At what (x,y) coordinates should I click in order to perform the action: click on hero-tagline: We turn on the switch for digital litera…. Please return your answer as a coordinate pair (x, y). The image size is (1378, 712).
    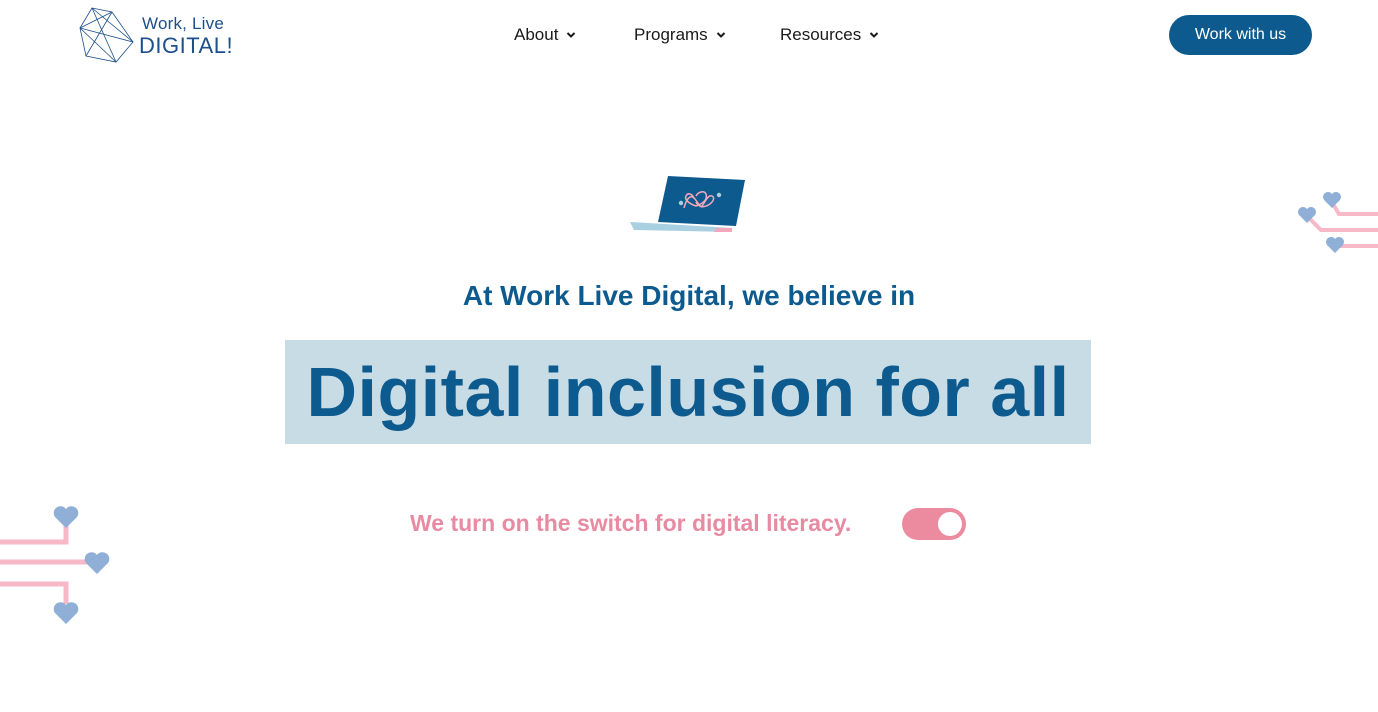
    Looking at the image, I should click on (631, 523).